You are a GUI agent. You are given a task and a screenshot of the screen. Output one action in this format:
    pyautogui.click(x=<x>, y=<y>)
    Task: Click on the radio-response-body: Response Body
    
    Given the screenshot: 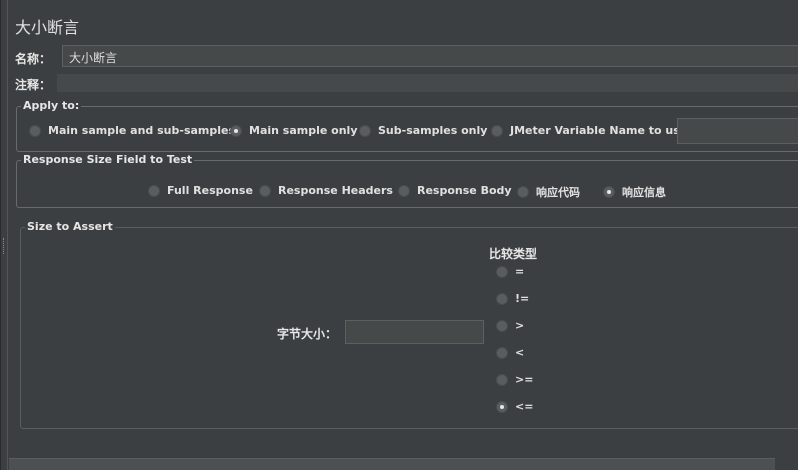 What is the action you would take?
    pyautogui.click(x=455, y=190)
    